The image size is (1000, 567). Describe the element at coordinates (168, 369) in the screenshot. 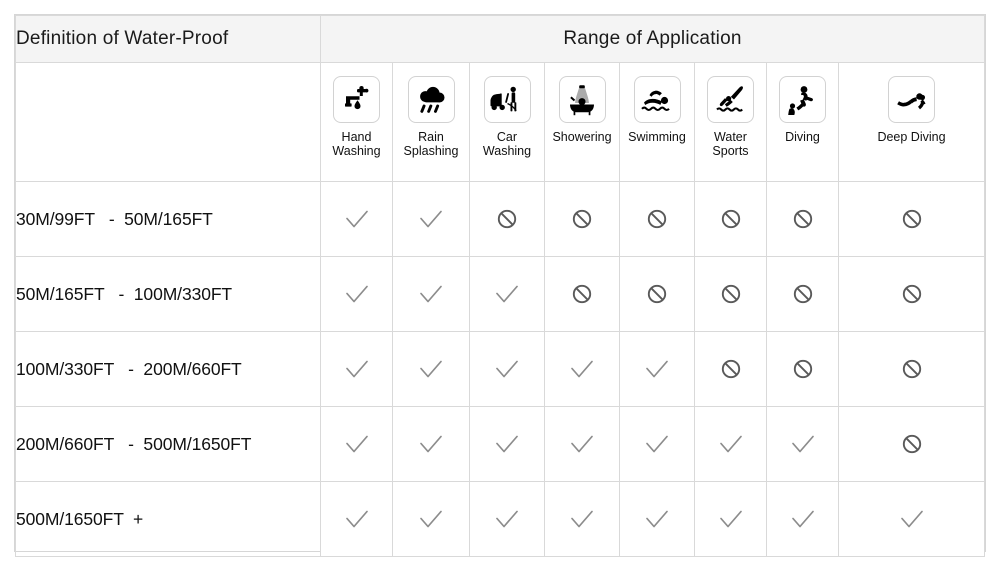

I see `depth-rating-label: 100M/330FT - 200M/660FT` at that location.